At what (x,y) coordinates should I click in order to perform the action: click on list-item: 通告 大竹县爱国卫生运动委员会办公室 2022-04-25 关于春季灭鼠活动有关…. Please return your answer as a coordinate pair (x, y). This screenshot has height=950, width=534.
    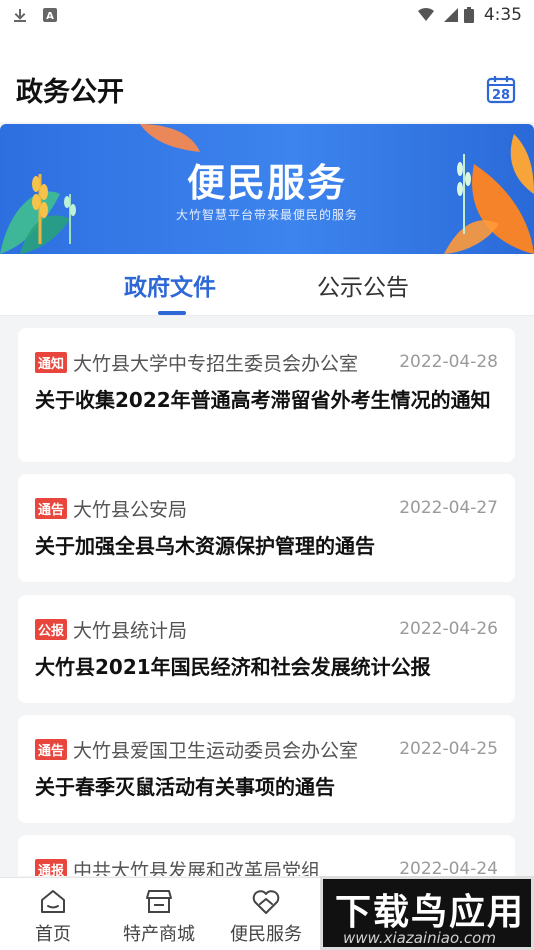
    Looking at the image, I should click on (266, 769).